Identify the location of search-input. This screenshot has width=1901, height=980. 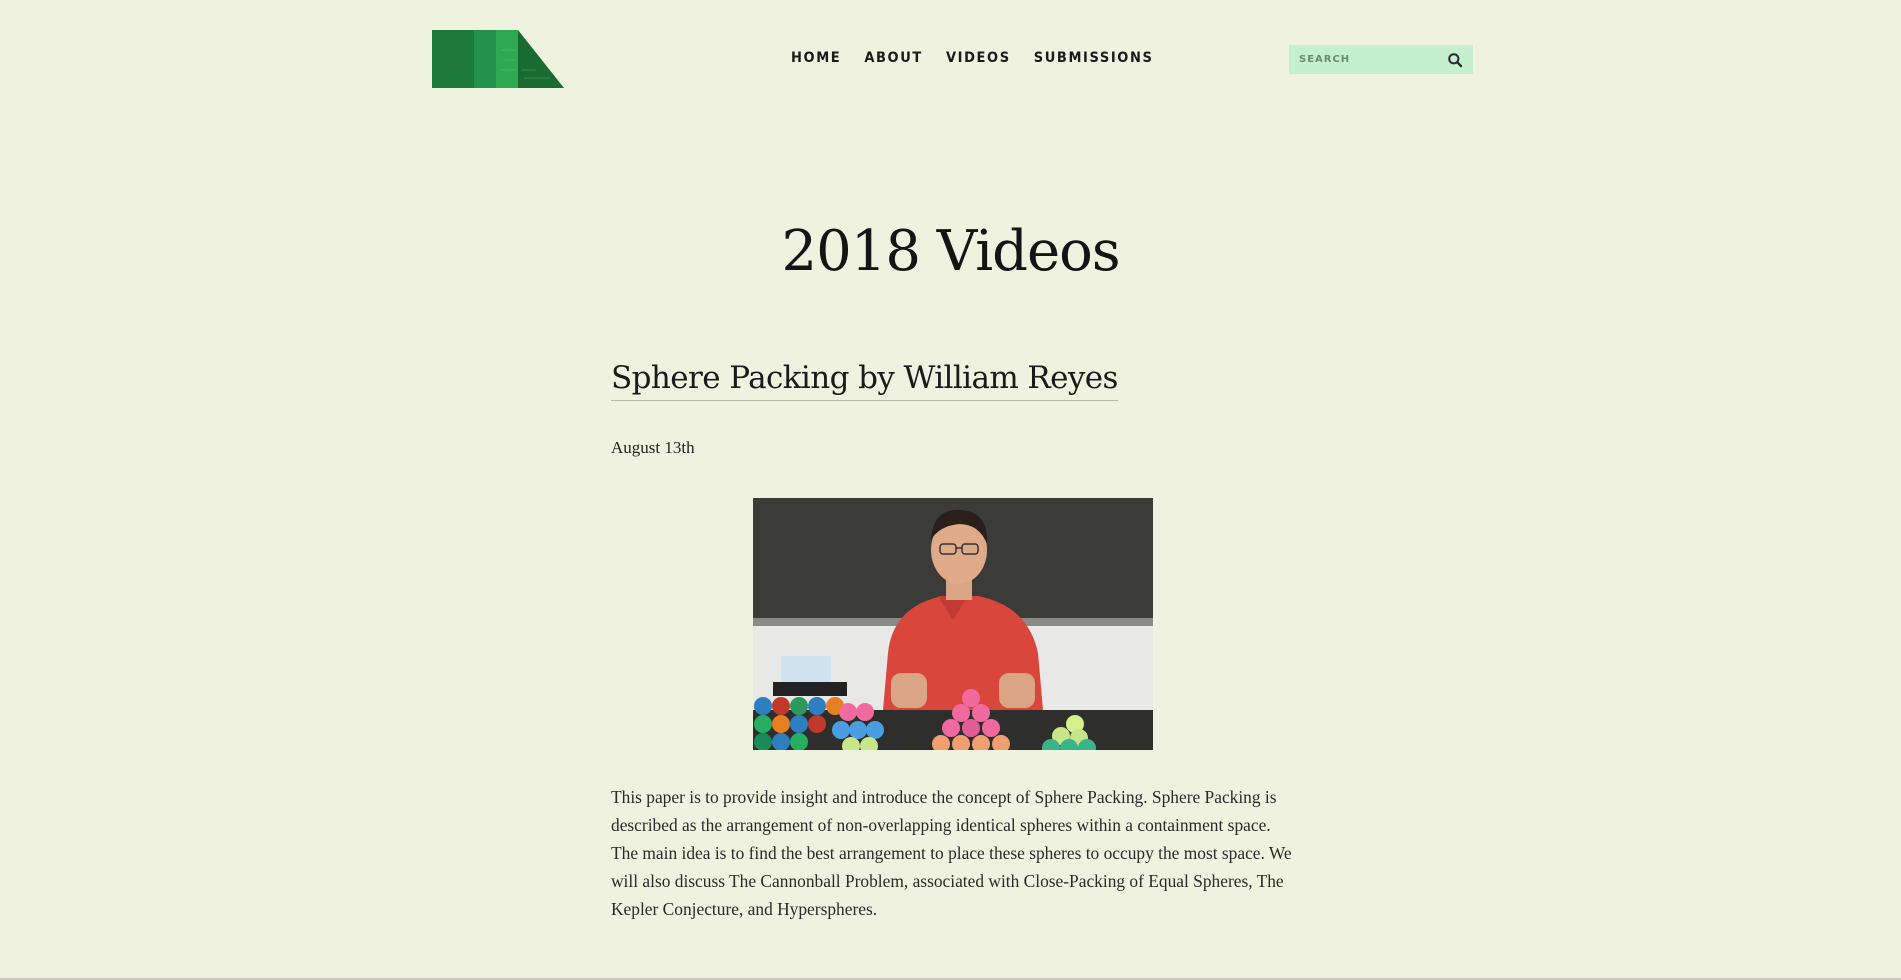
(1364, 59).